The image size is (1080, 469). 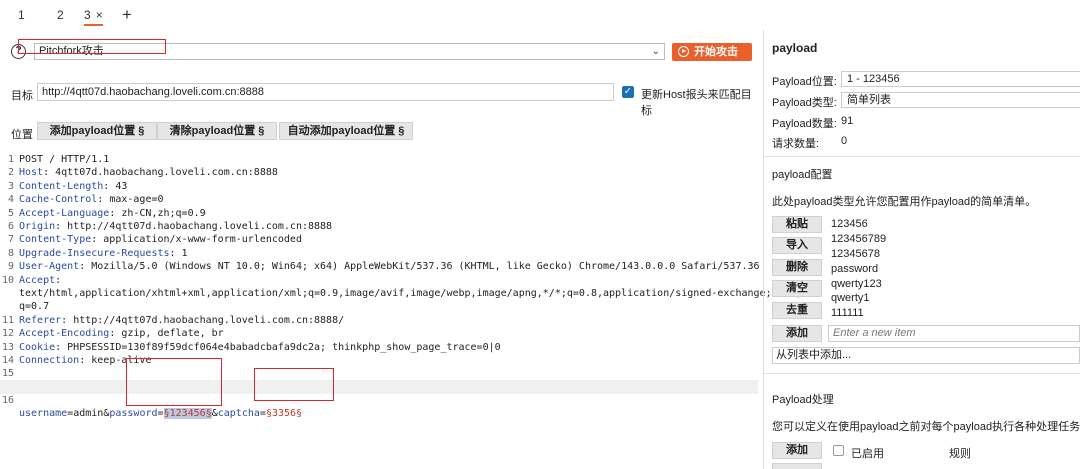 What do you see at coordinates (716, 52) in the screenshot?
I see `start-attack-label: 开始攻击` at bounding box center [716, 52].